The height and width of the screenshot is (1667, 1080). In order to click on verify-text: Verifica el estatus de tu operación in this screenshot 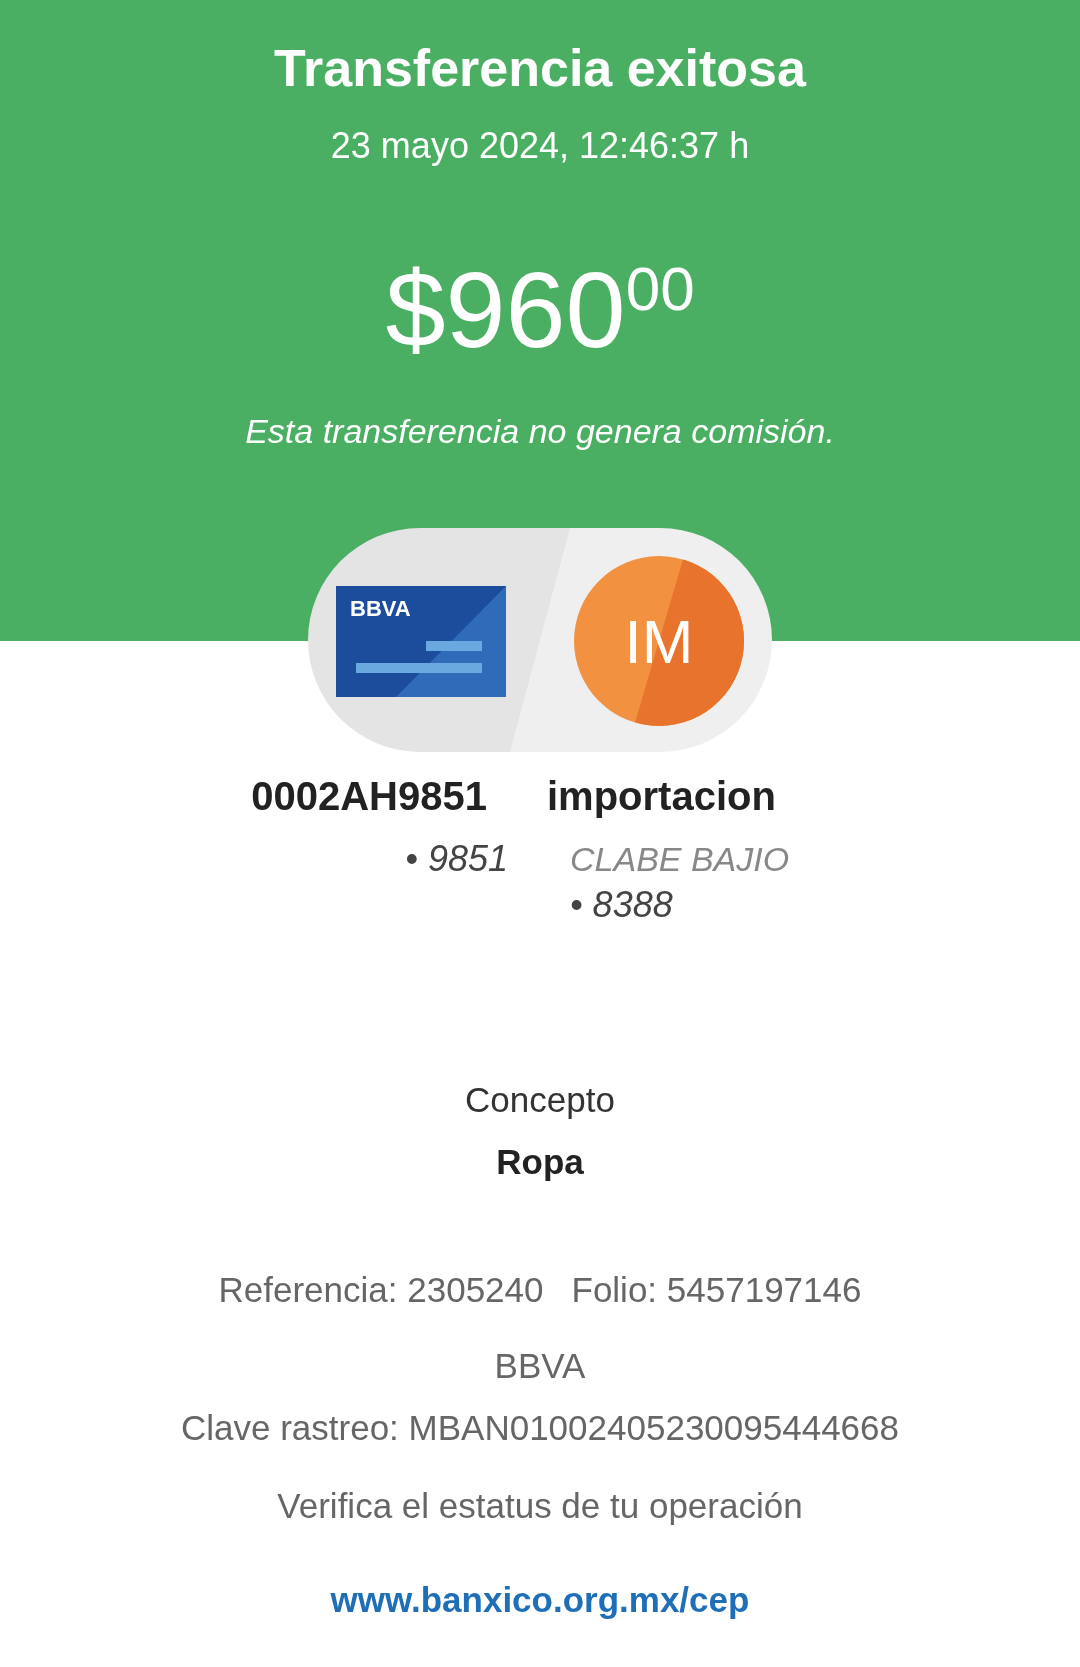, I will do `click(540, 1506)`.